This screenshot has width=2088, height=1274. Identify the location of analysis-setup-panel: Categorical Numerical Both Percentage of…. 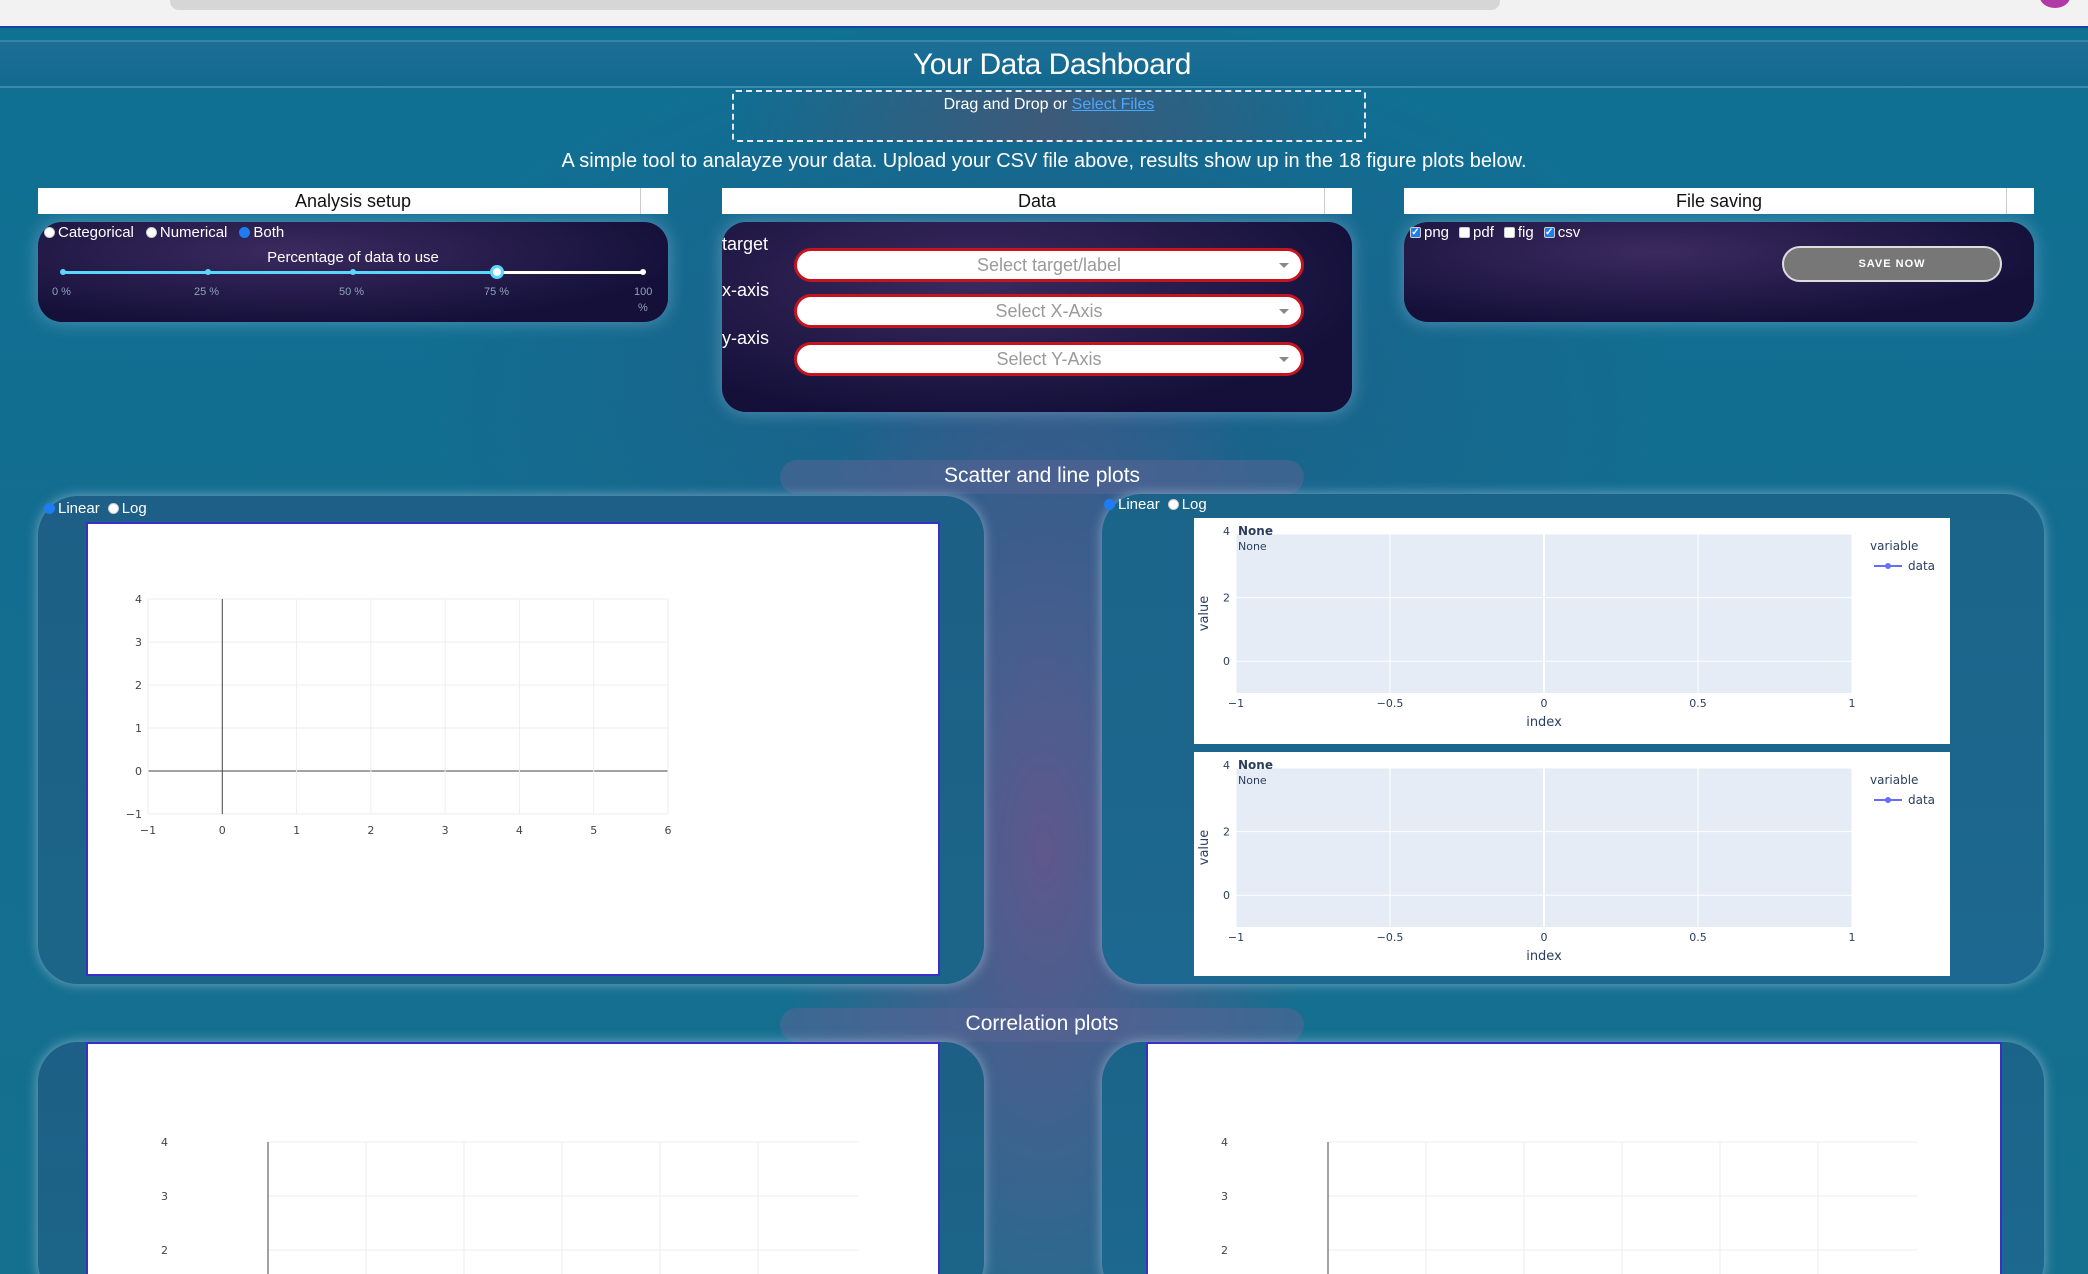
(353, 272).